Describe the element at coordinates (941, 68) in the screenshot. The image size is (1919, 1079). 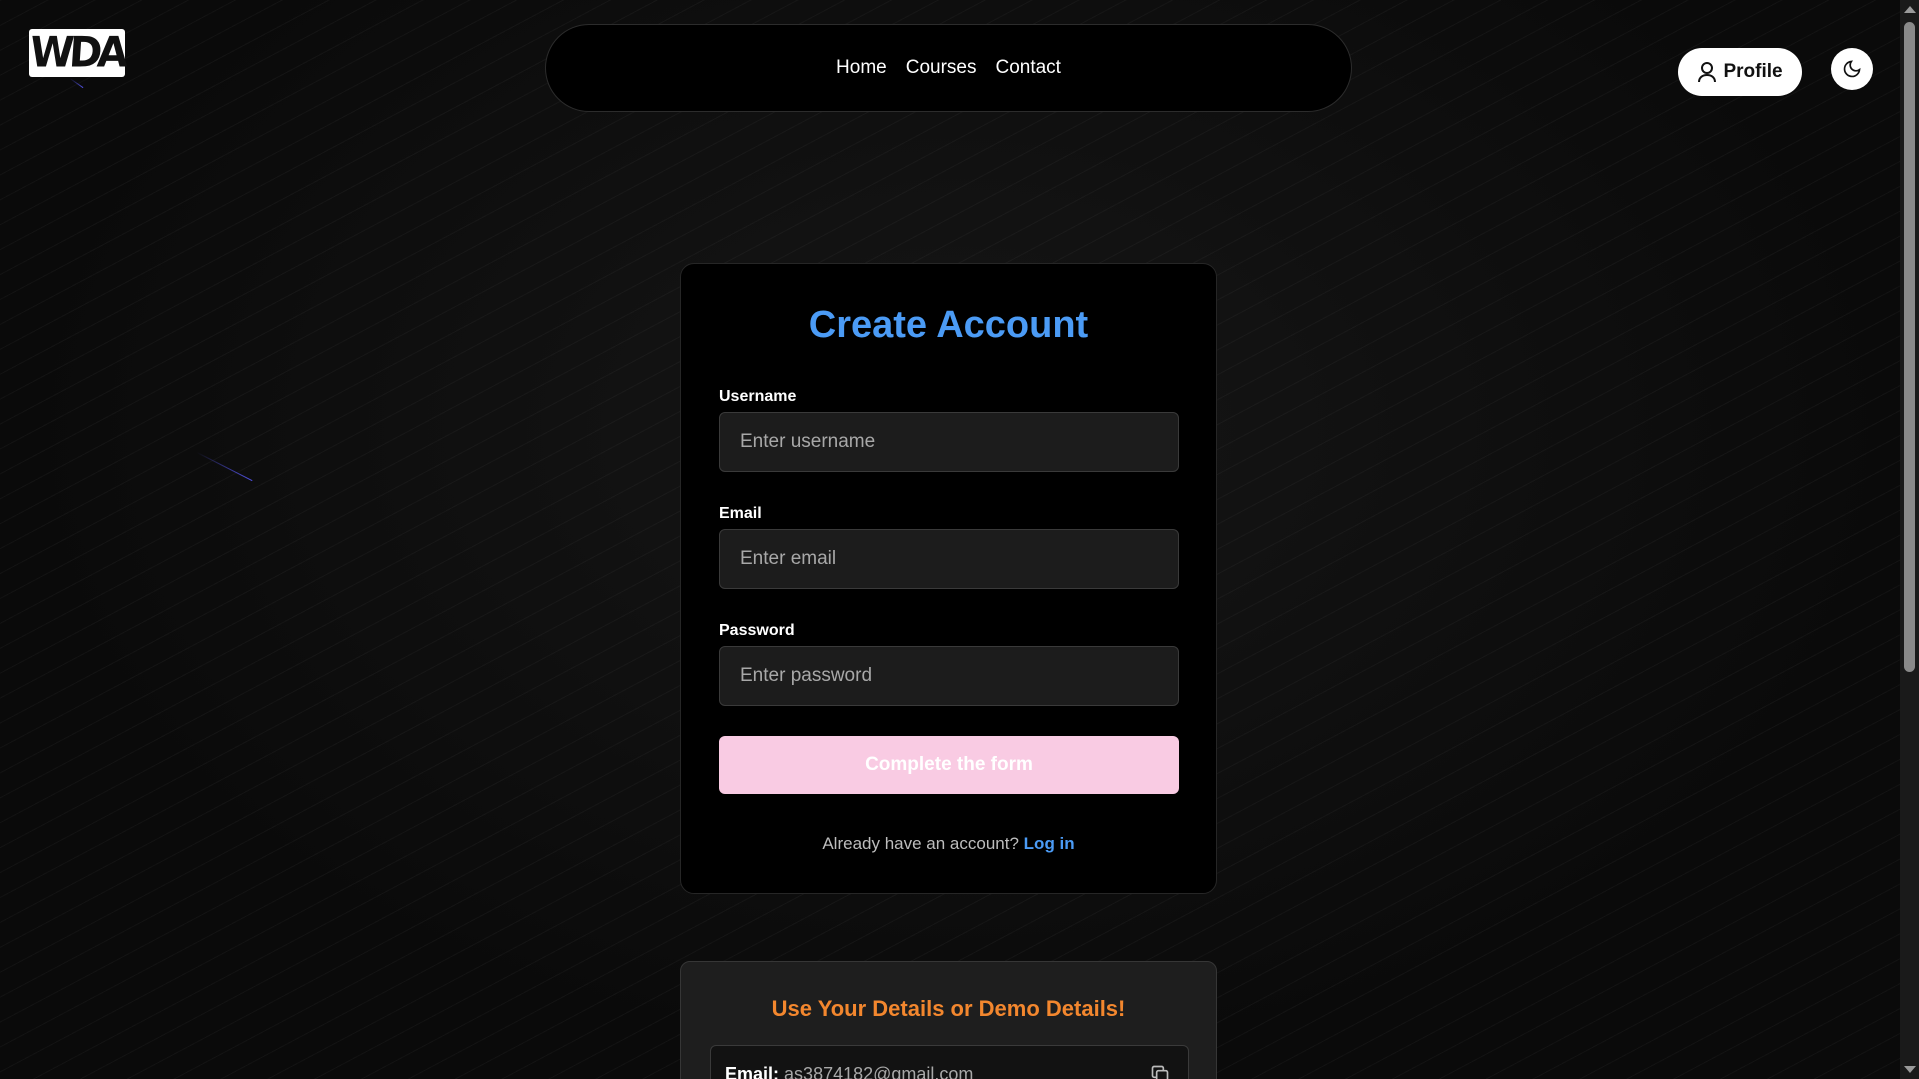
I see `nav-courses-link: Courses` at that location.